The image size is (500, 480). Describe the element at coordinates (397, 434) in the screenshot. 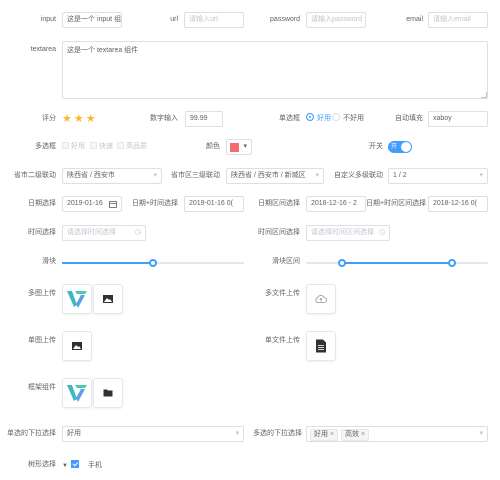

I see `multi-select: 好用 × 高效 × ▾` at that location.